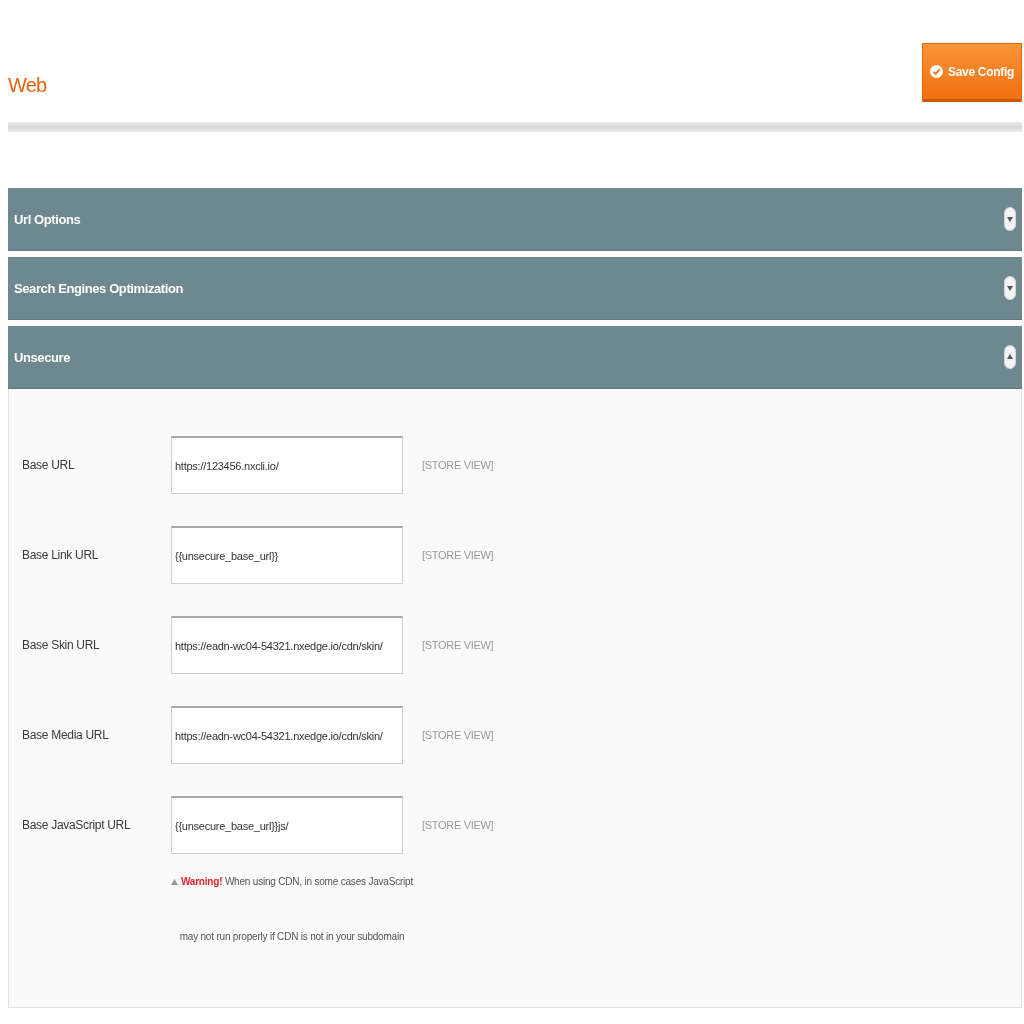 The image size is (1024, 1024). I want to click on url-input: {{unsecure_base_url}}, so click(287, 555).